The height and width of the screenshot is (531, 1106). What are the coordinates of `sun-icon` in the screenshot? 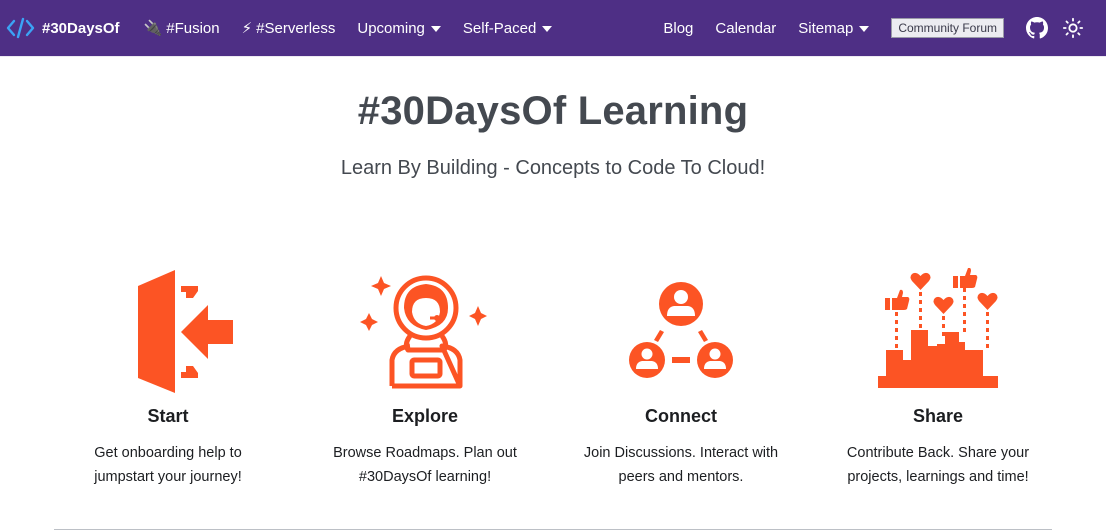 It's located at (1073, 28).